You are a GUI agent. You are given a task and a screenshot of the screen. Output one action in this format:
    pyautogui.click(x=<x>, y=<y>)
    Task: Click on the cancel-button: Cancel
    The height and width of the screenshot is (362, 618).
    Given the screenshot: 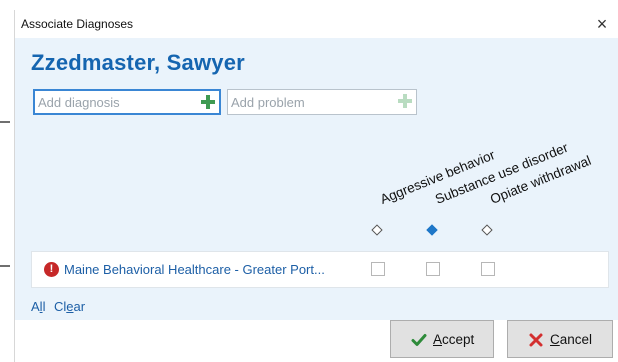 What is the action you would take?
    pyautogui.click(x=560, y=339)
    